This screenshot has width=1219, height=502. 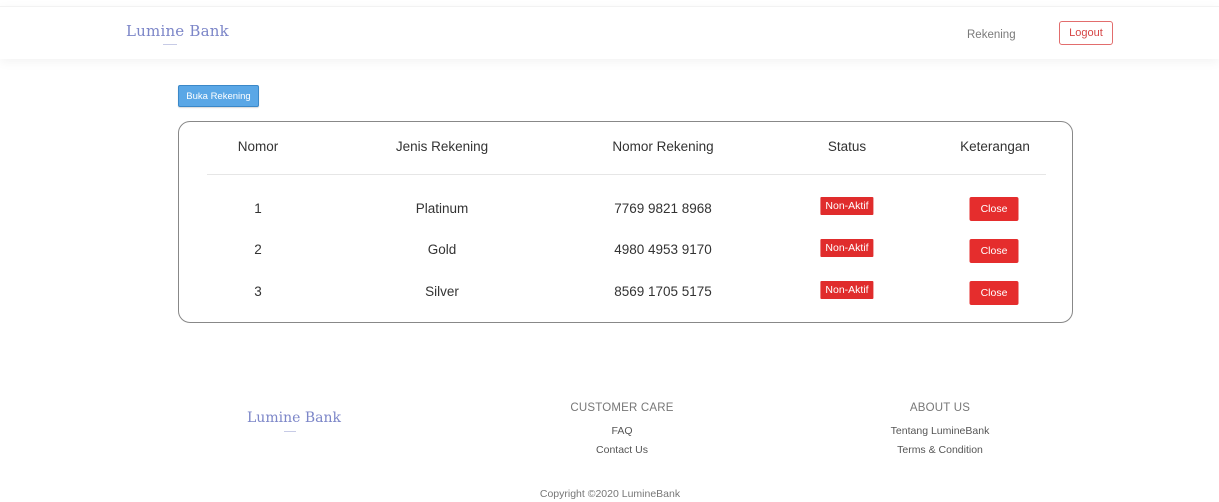 I want to click on brand-logo: Lumine Bank, so click(x=177, y=31).